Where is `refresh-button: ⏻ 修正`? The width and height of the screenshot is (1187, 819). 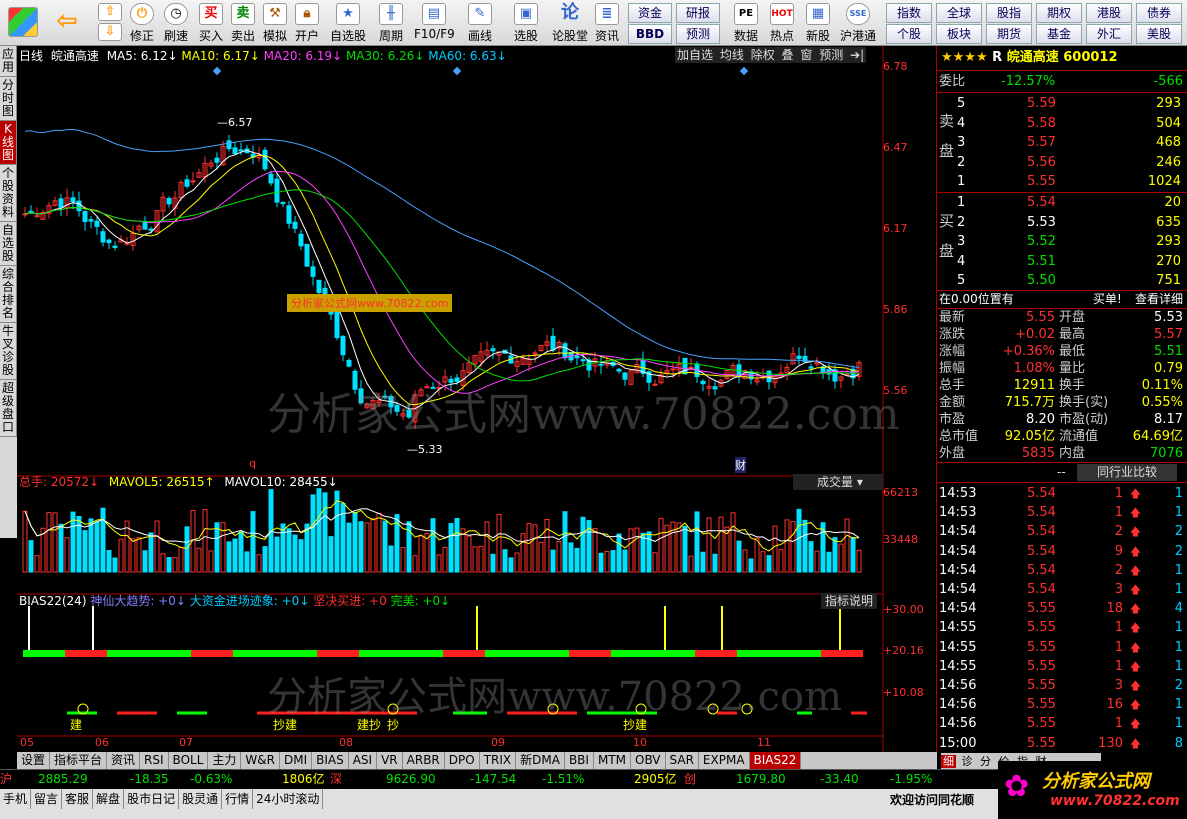
refresh-button: ⏻ 修正 is located at coordinates (142, 23).